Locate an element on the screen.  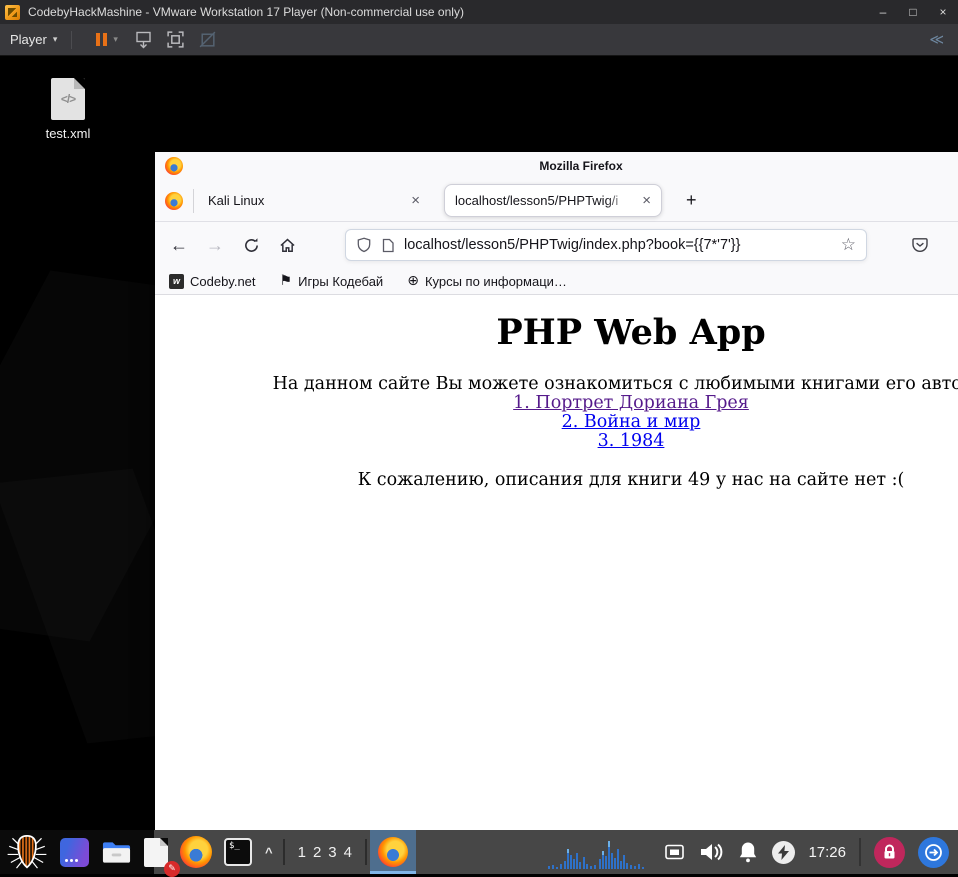
display-tray-icon is located at coordinates (674, 852).